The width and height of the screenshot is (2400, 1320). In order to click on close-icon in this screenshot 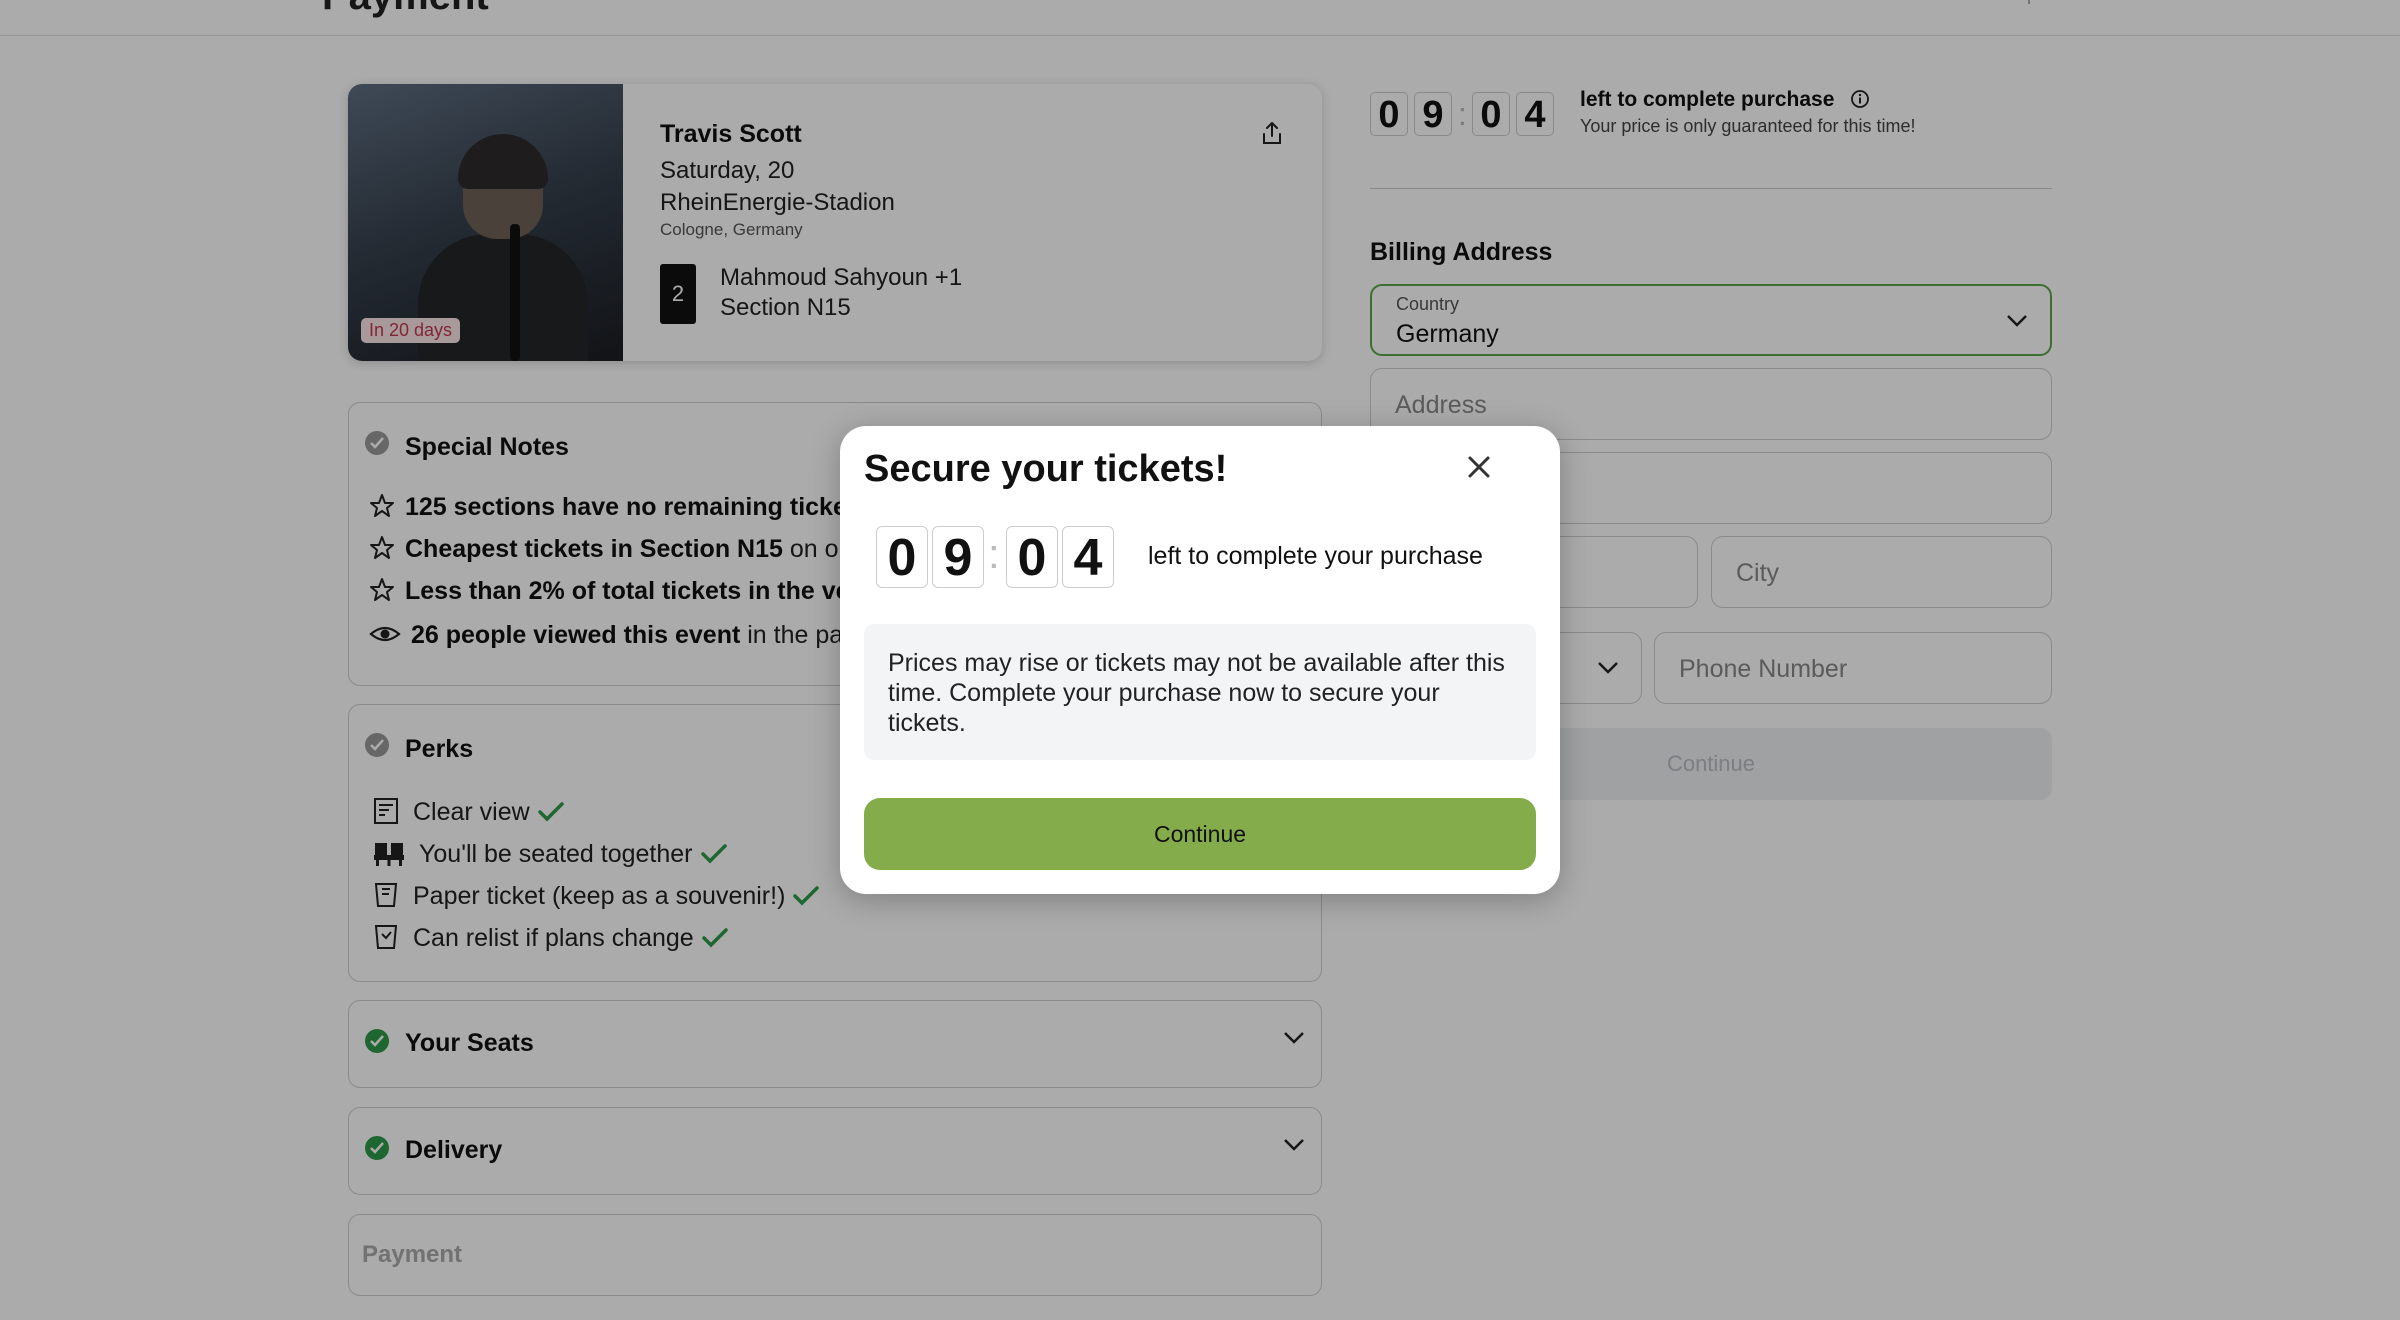, I will do `click(1479, 467)`.